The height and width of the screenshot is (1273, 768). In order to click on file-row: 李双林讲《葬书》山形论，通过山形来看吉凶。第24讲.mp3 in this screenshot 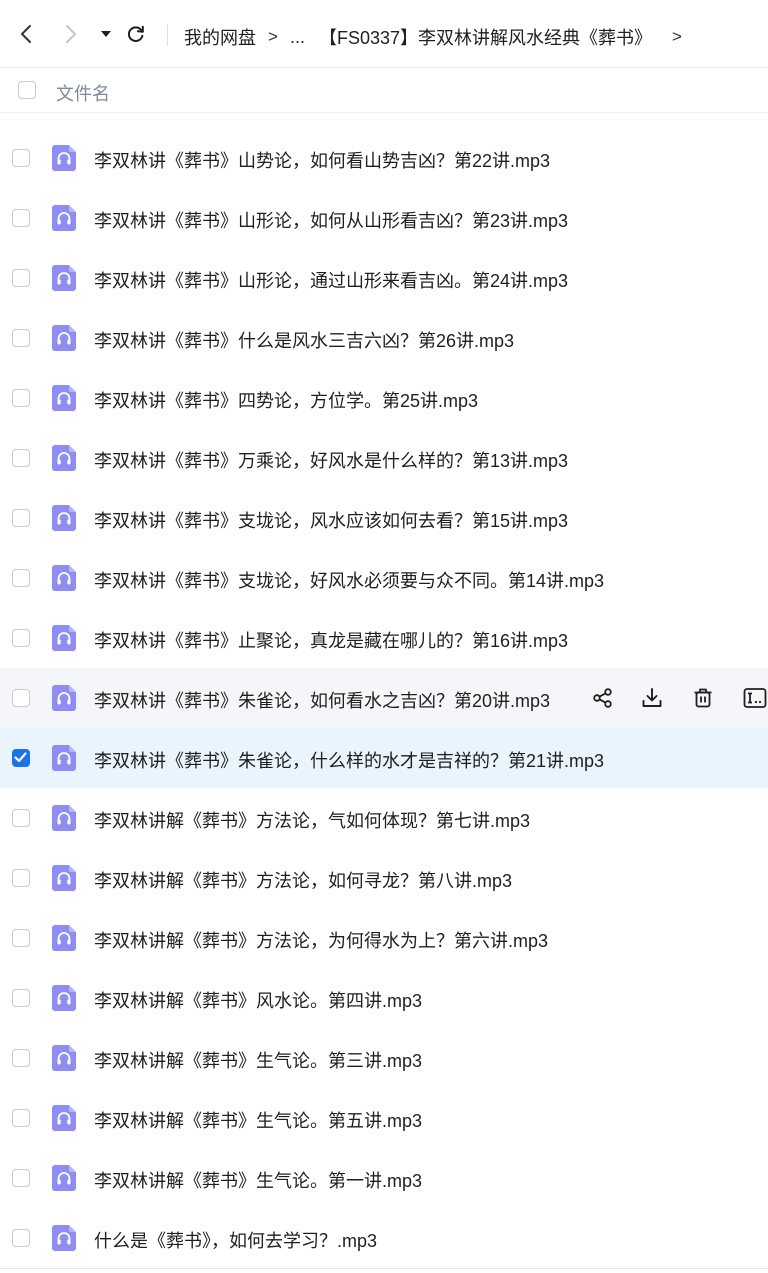, I will do `click(384, 278)`.